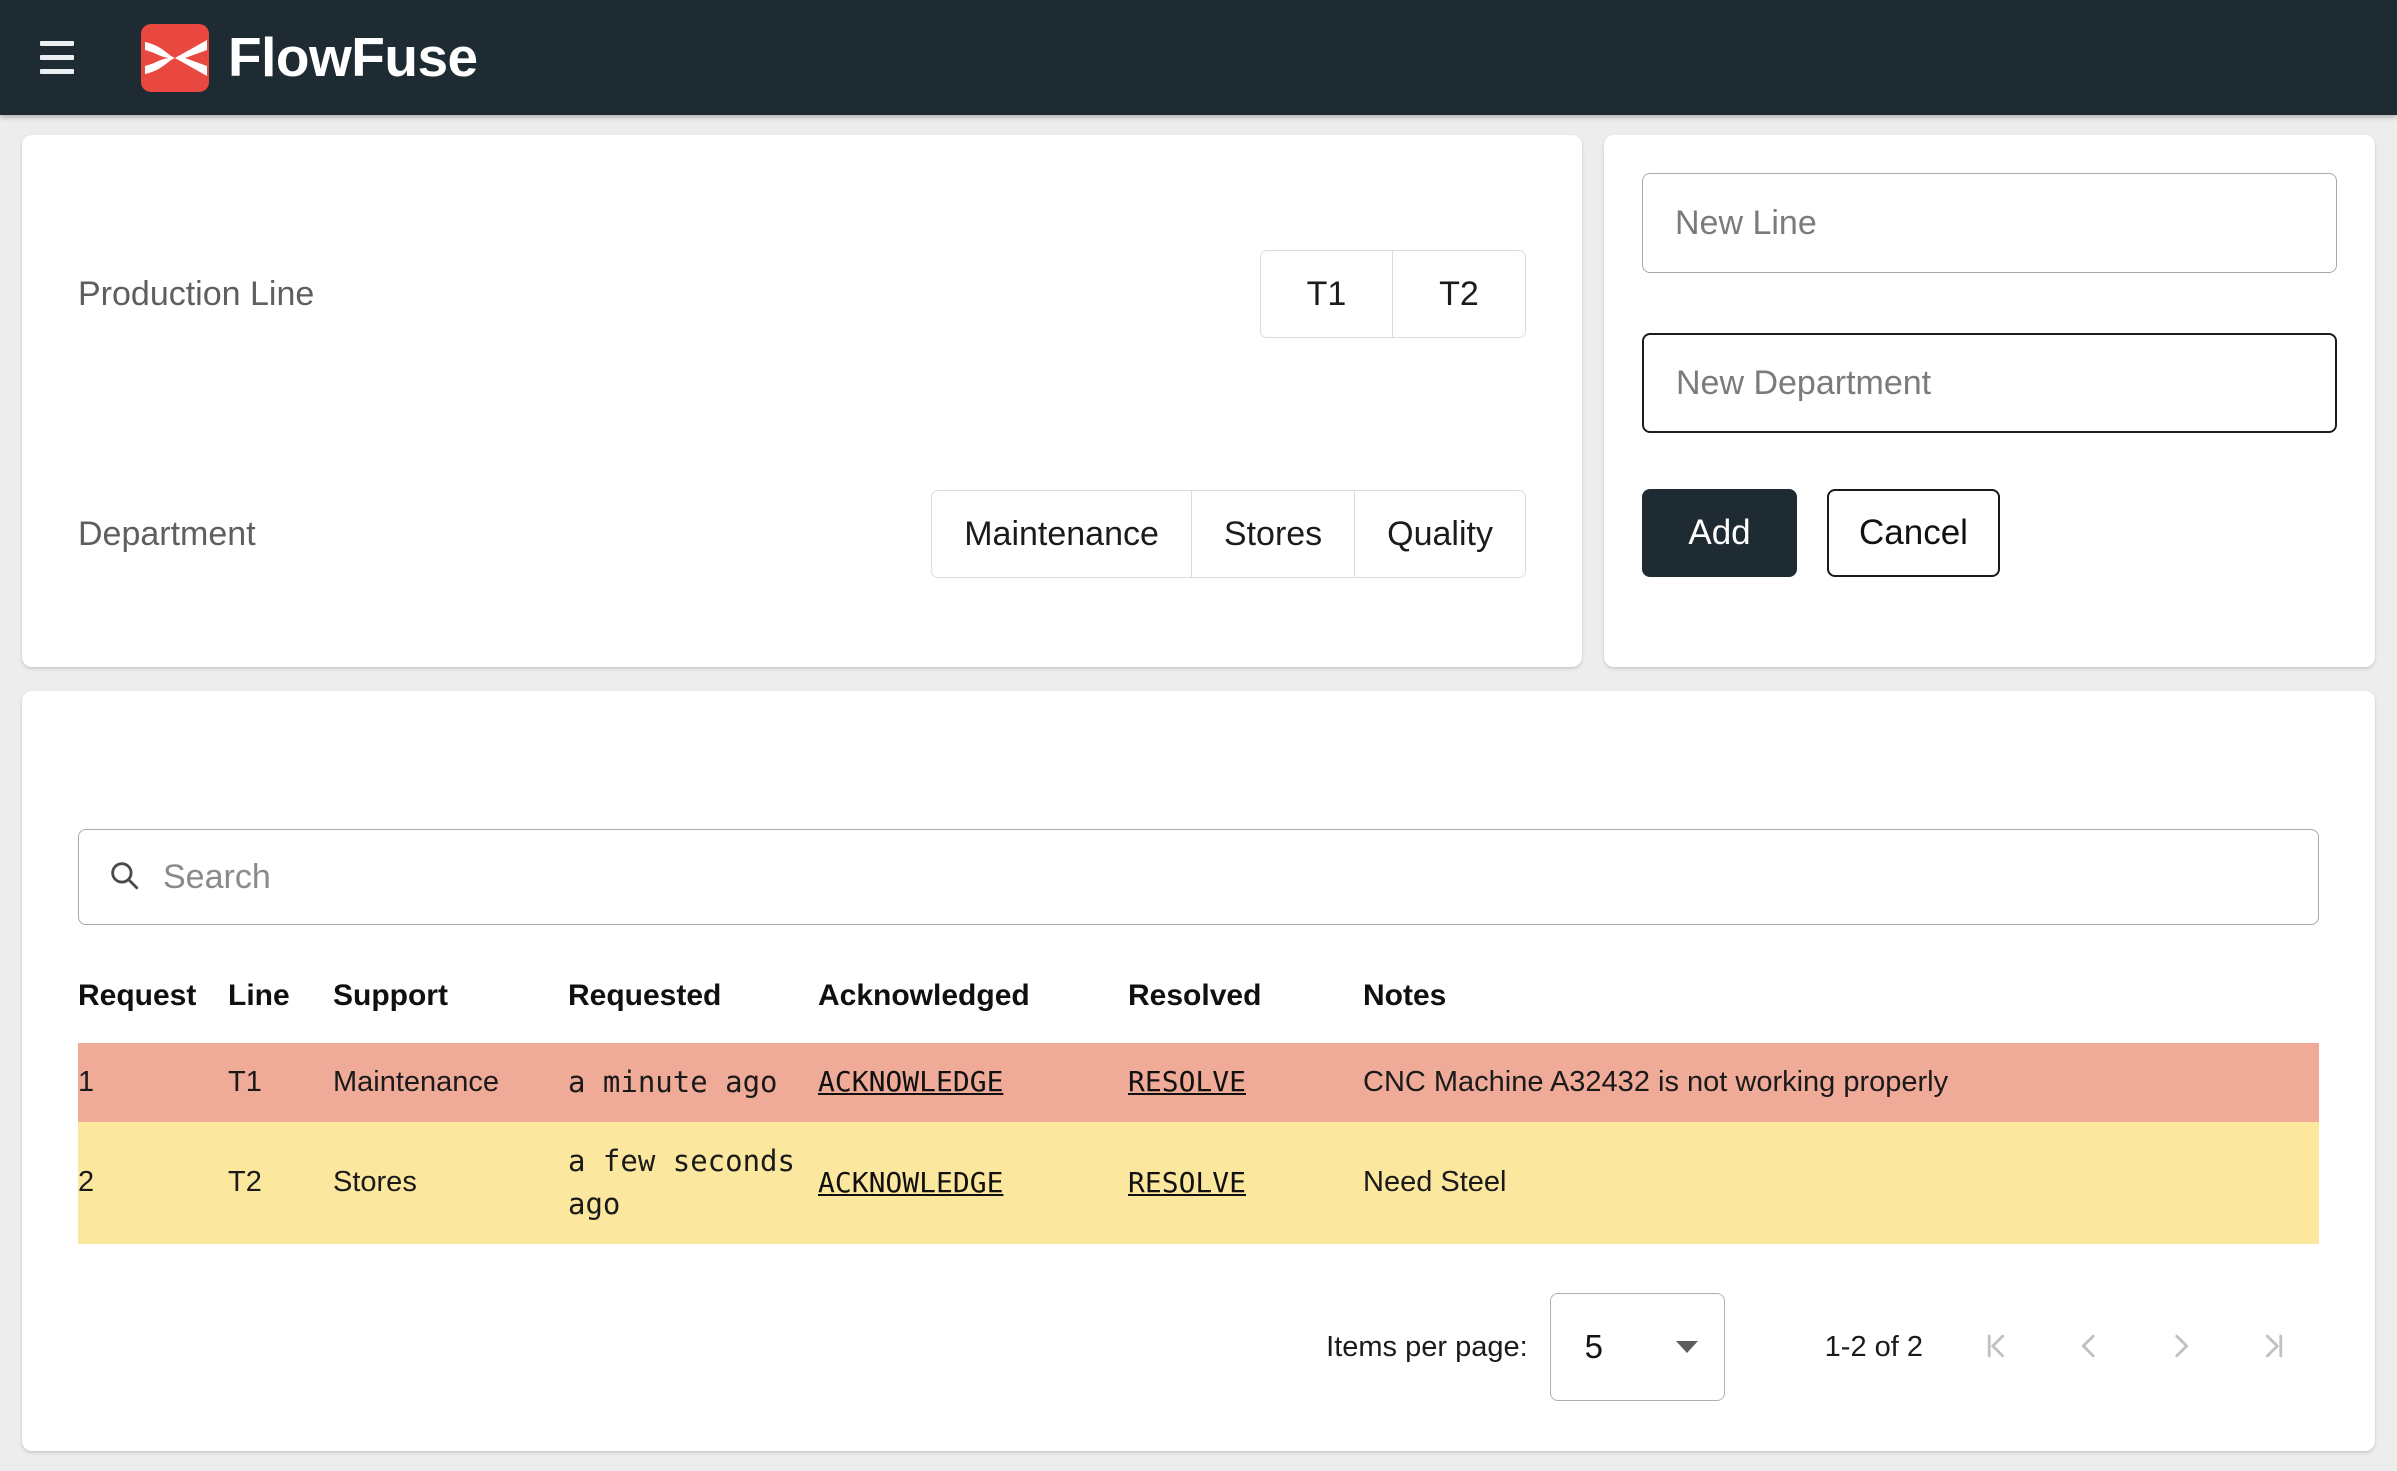  I want to click on production-line-option-t2: T2, so click(1459, 294).